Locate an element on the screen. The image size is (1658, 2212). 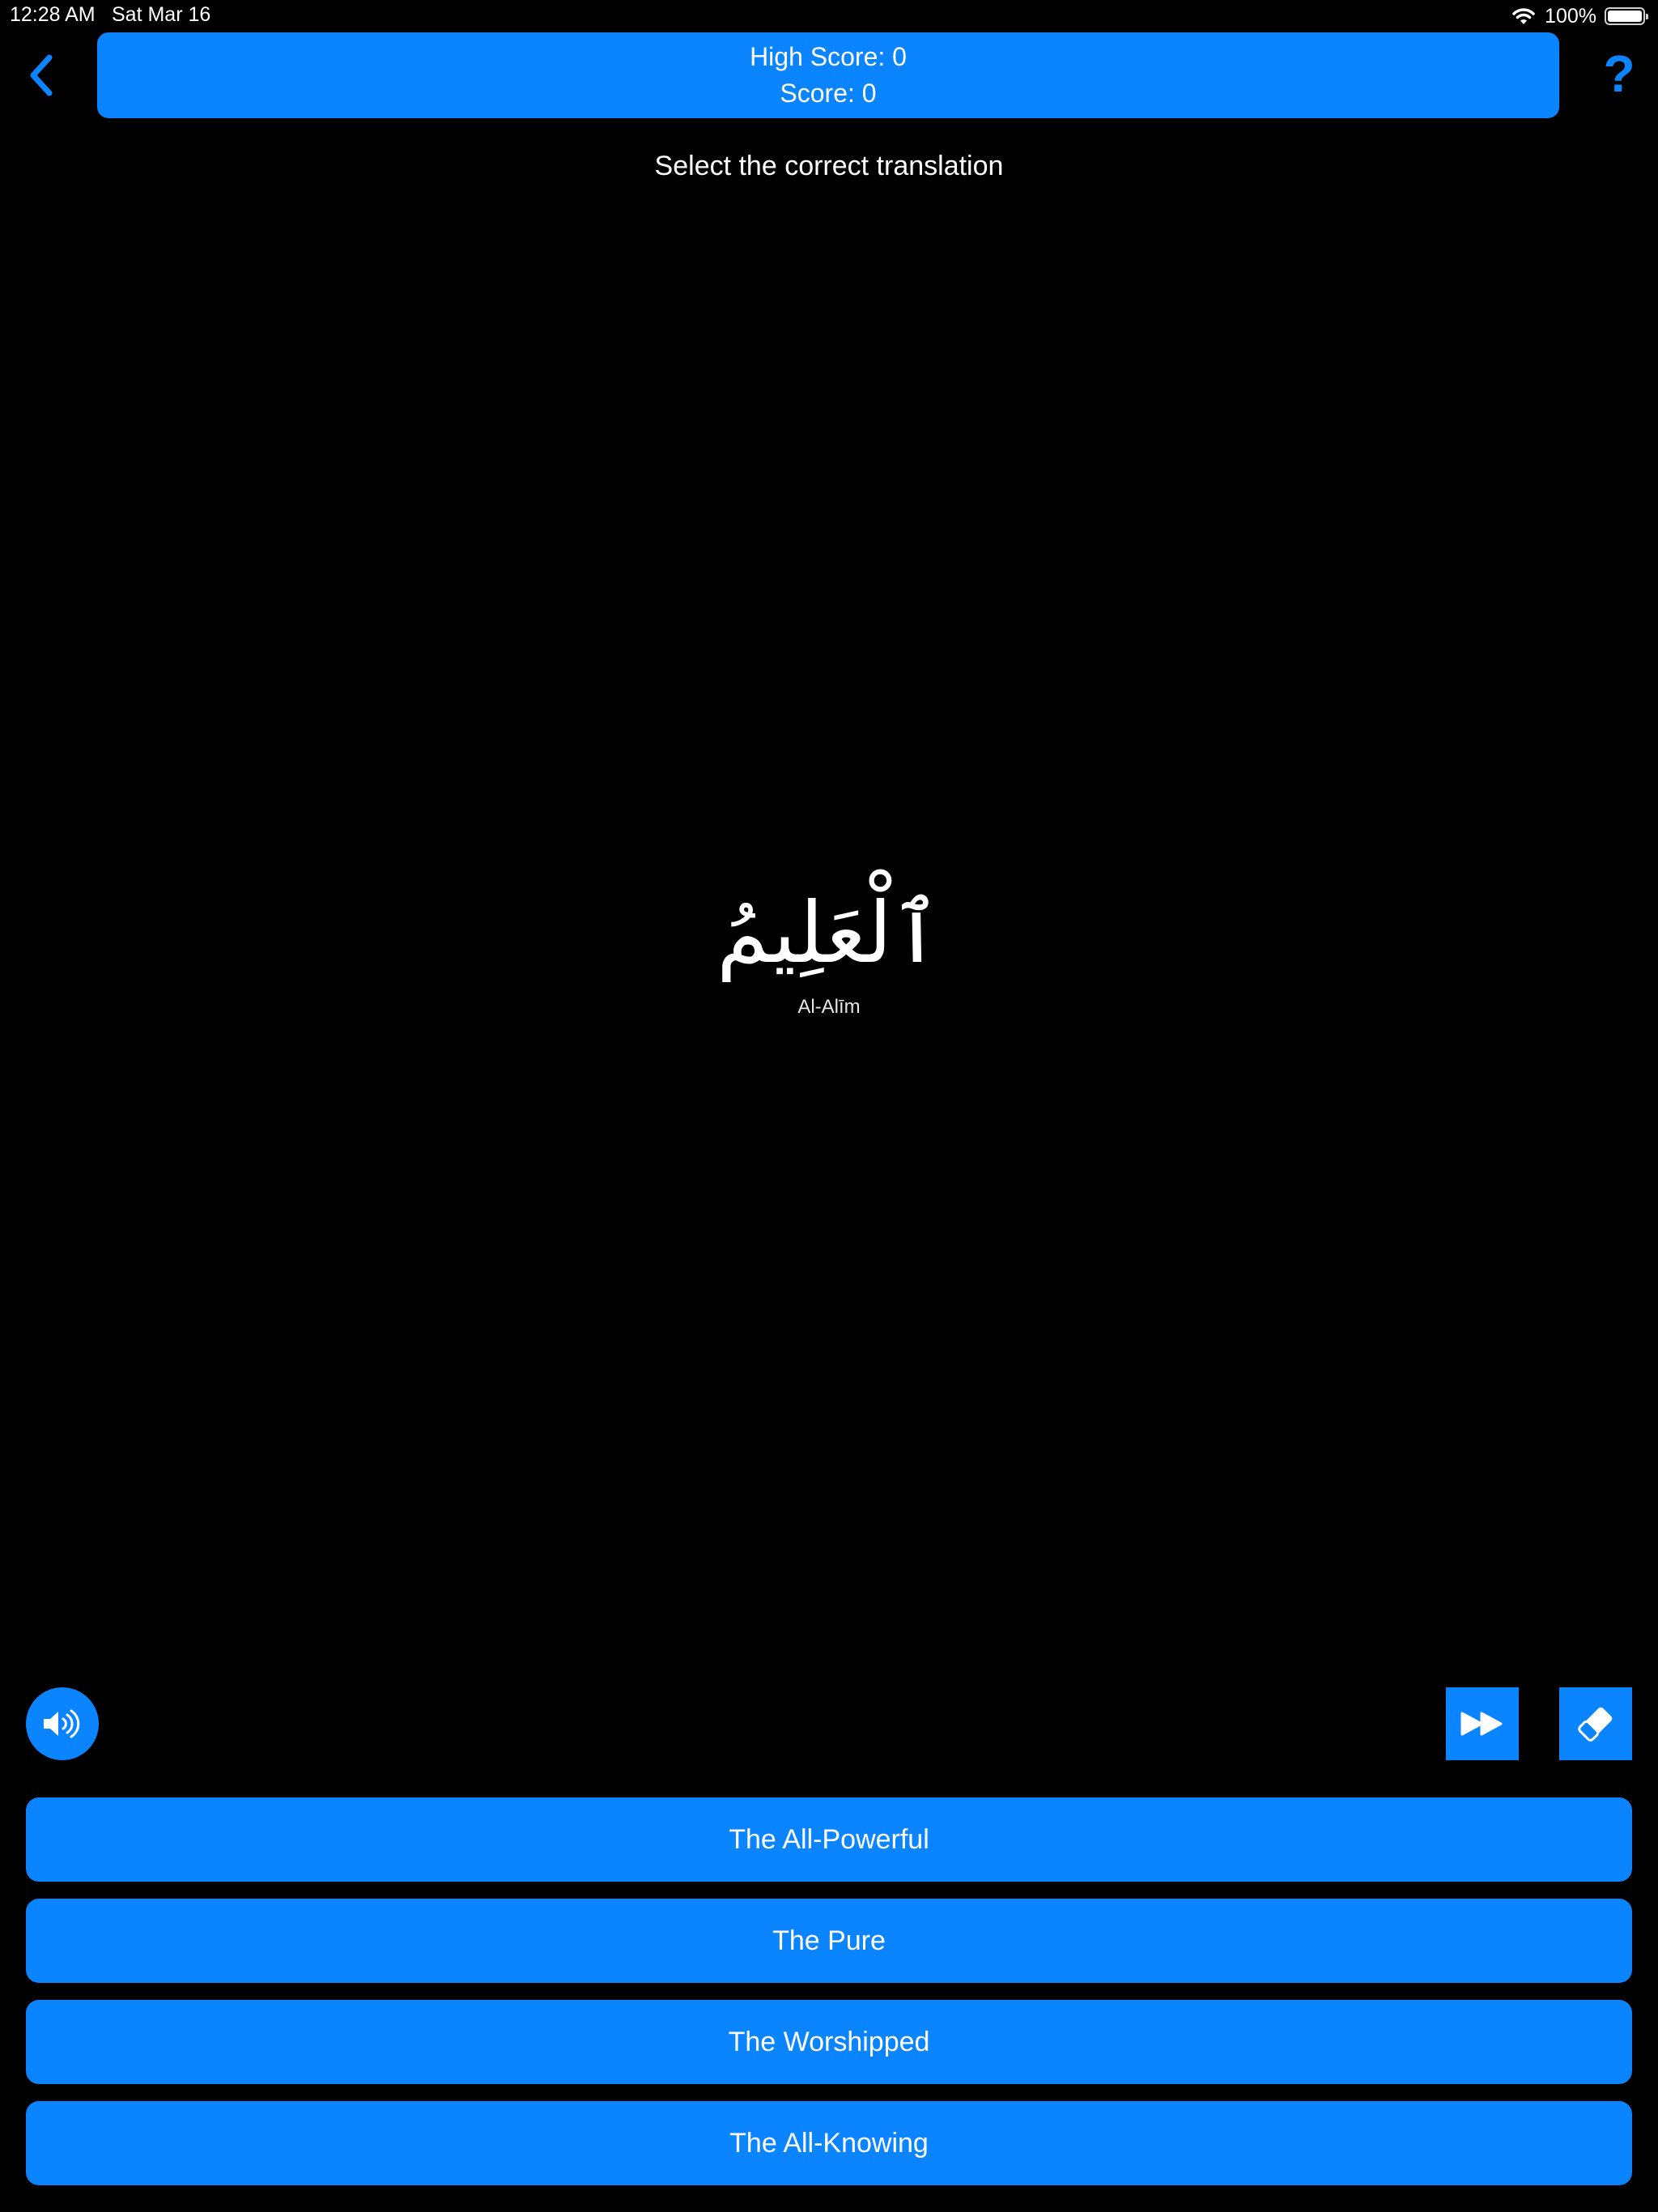
high-score: High Score: 0 is located at coordinates (828, 56).